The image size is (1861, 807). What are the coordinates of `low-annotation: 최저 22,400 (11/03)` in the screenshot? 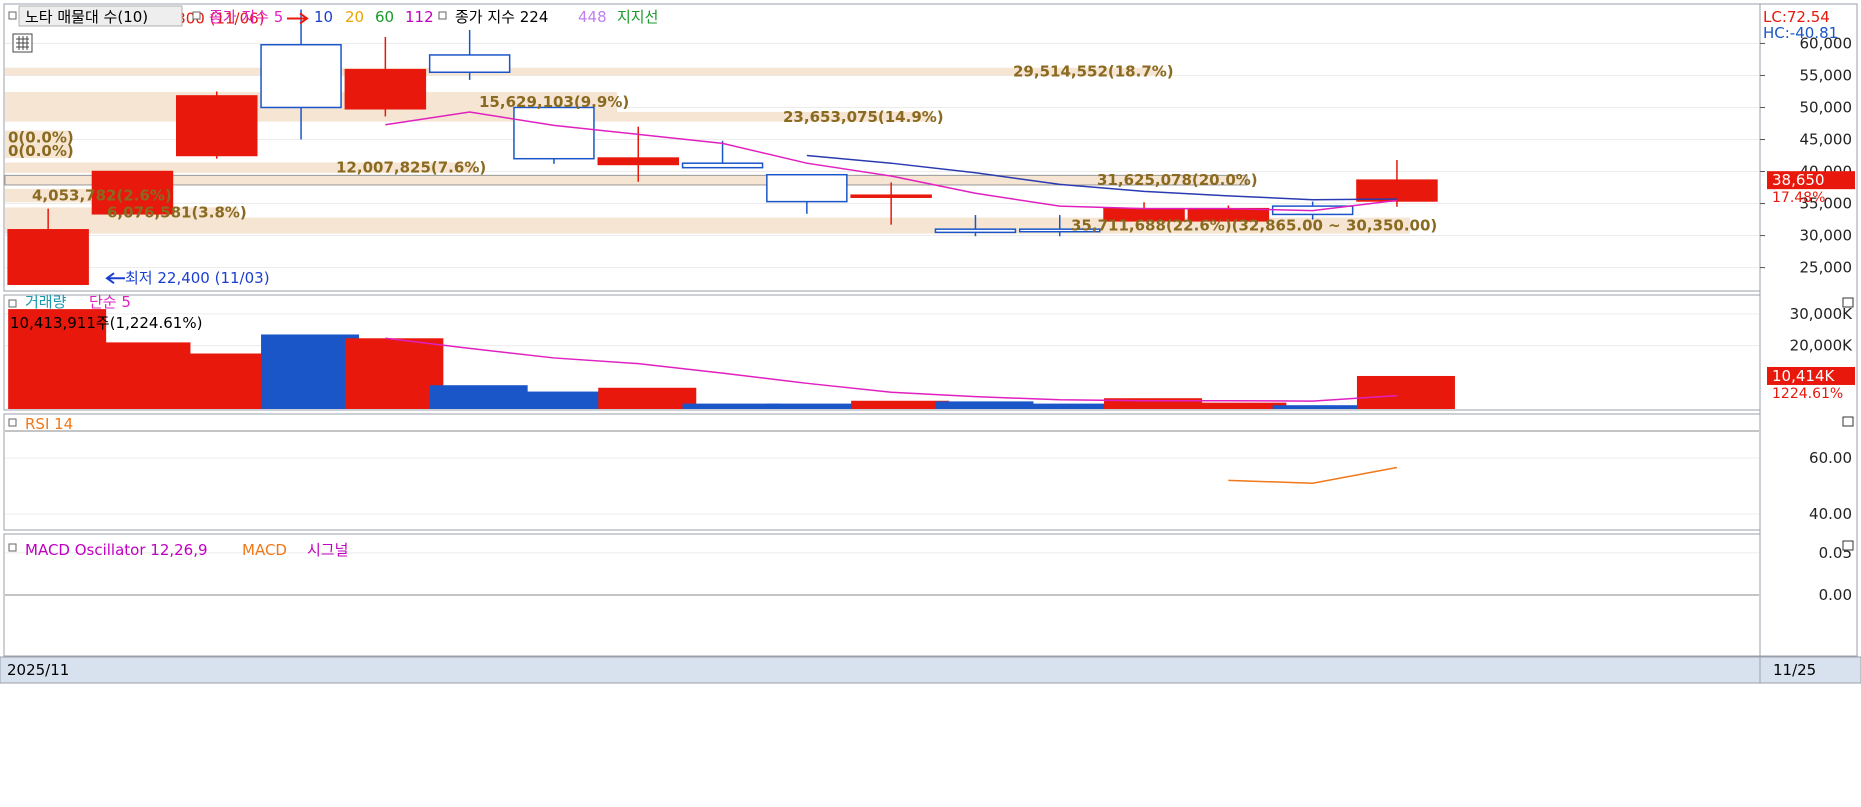 It's located at (197, 278).